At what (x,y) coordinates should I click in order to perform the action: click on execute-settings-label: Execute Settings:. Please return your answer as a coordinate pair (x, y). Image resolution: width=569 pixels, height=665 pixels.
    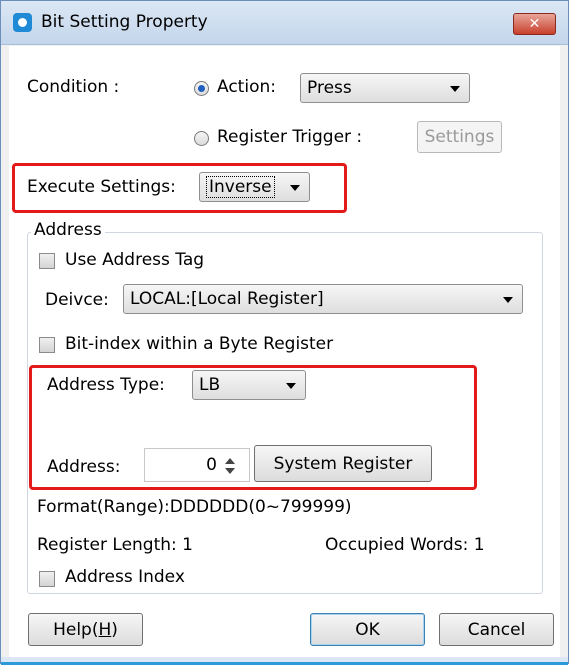
    Looking at the image, I should click on (101, 187).